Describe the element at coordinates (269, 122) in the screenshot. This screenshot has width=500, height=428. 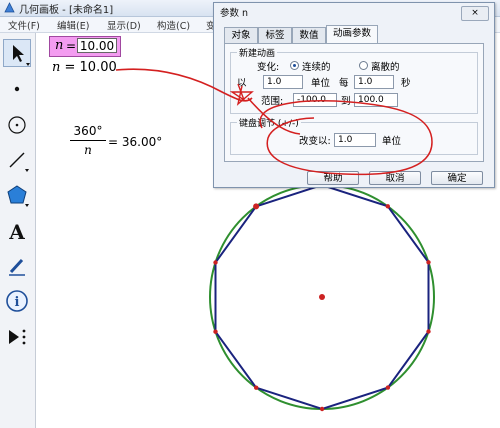
I see `keyboard-adjust-title: 键盘调节 (+/-)` at that location.